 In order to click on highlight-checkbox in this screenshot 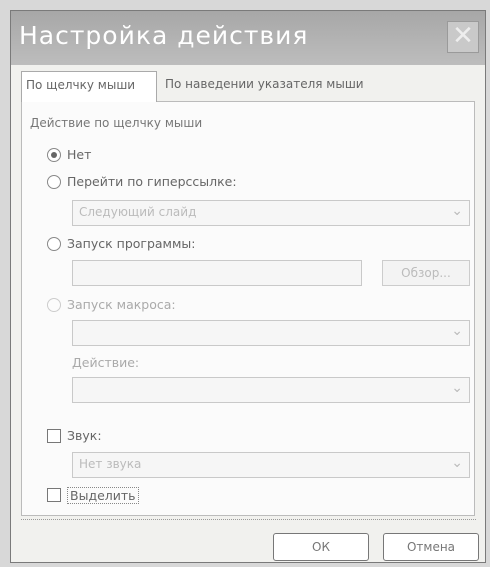, I will do `click(54, 495)`.